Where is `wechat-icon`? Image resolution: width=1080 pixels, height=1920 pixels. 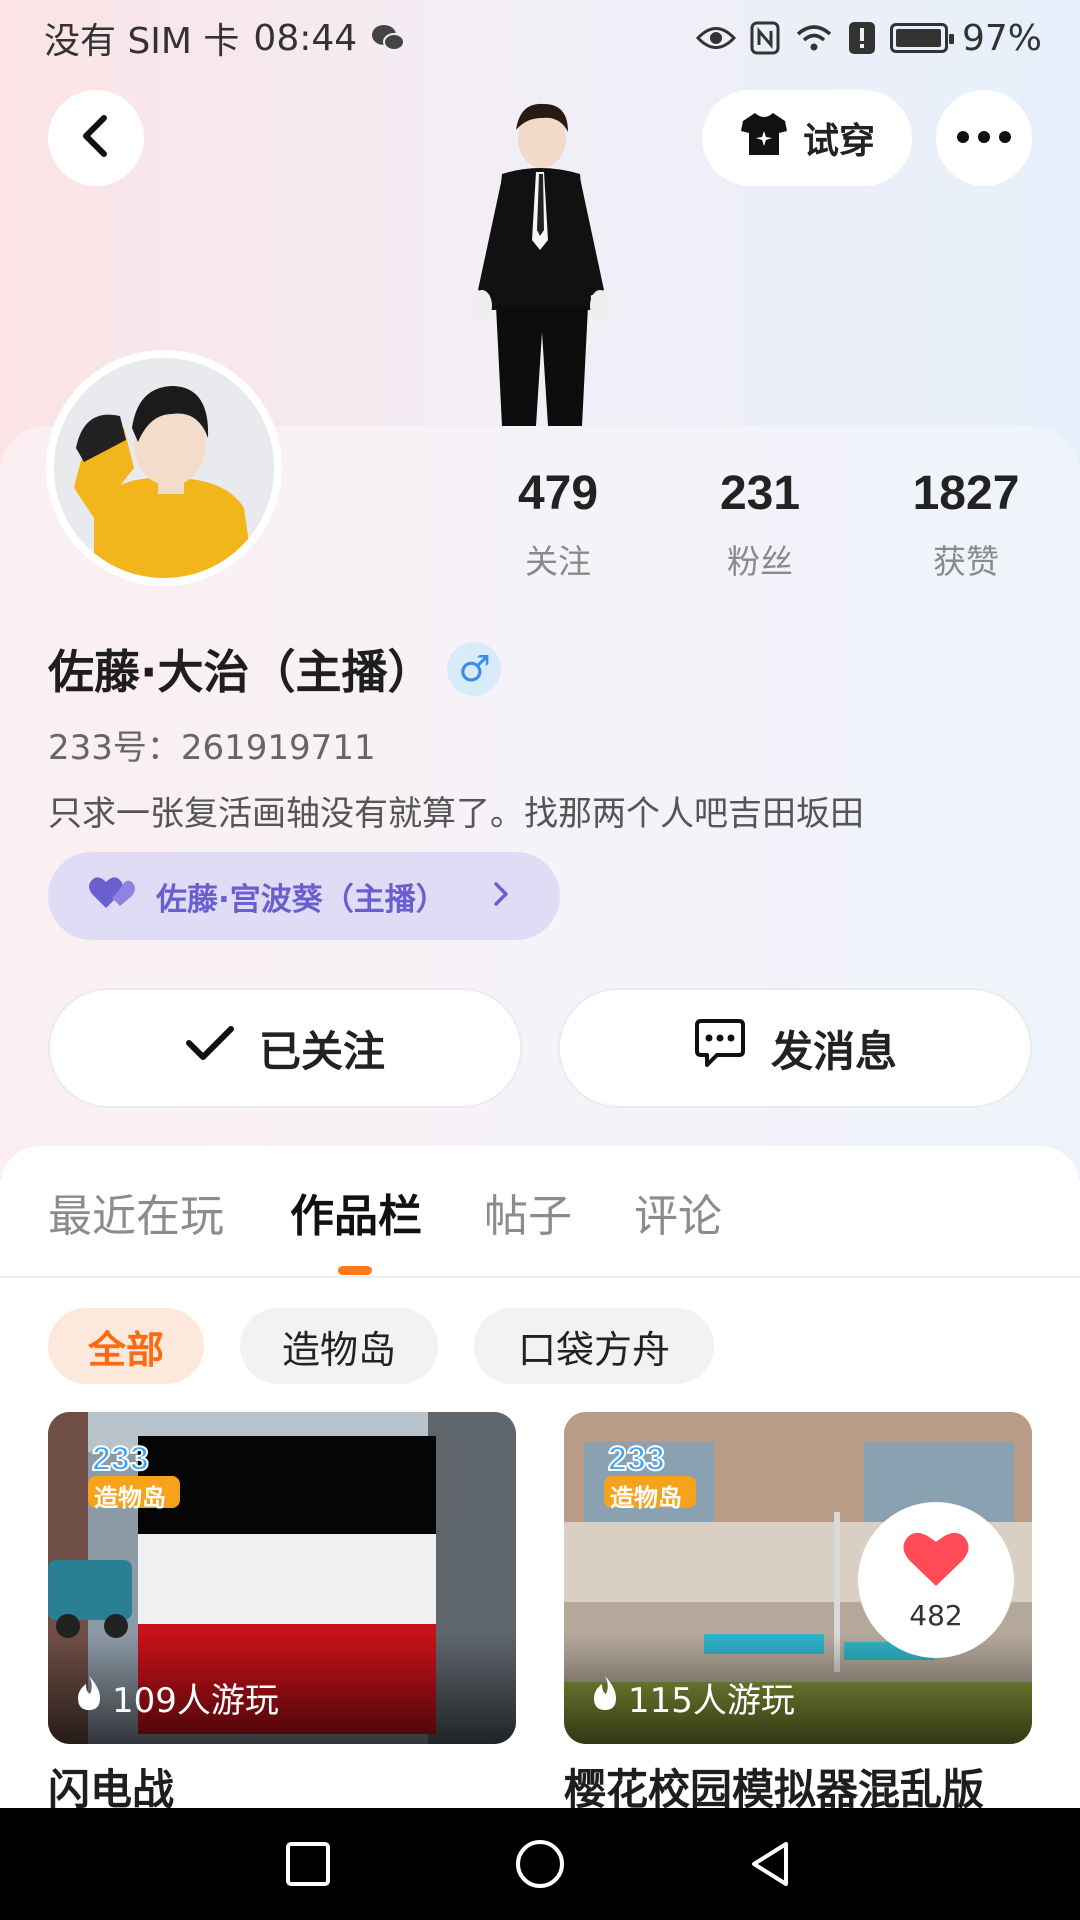
wechat-icon is located at coordinates (388, 38).